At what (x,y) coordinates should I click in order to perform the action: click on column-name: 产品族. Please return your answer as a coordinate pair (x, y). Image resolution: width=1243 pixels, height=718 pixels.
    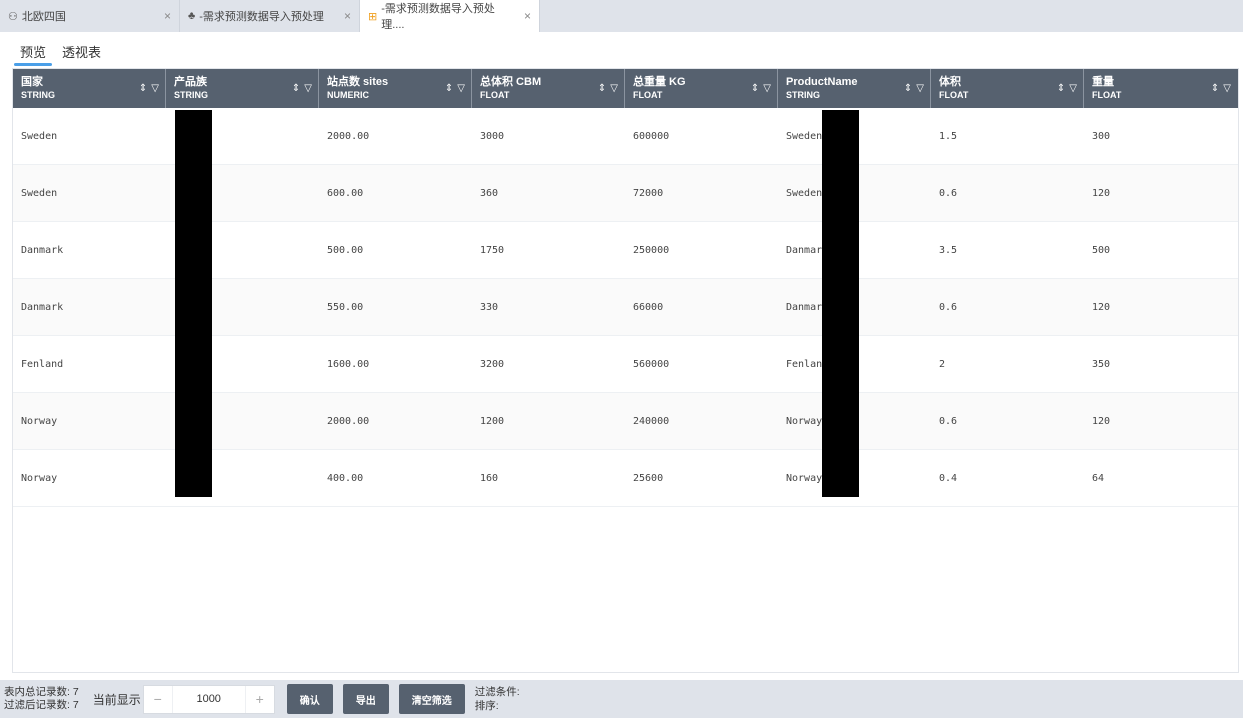
    Looking at the image, I should click on (190, 82).